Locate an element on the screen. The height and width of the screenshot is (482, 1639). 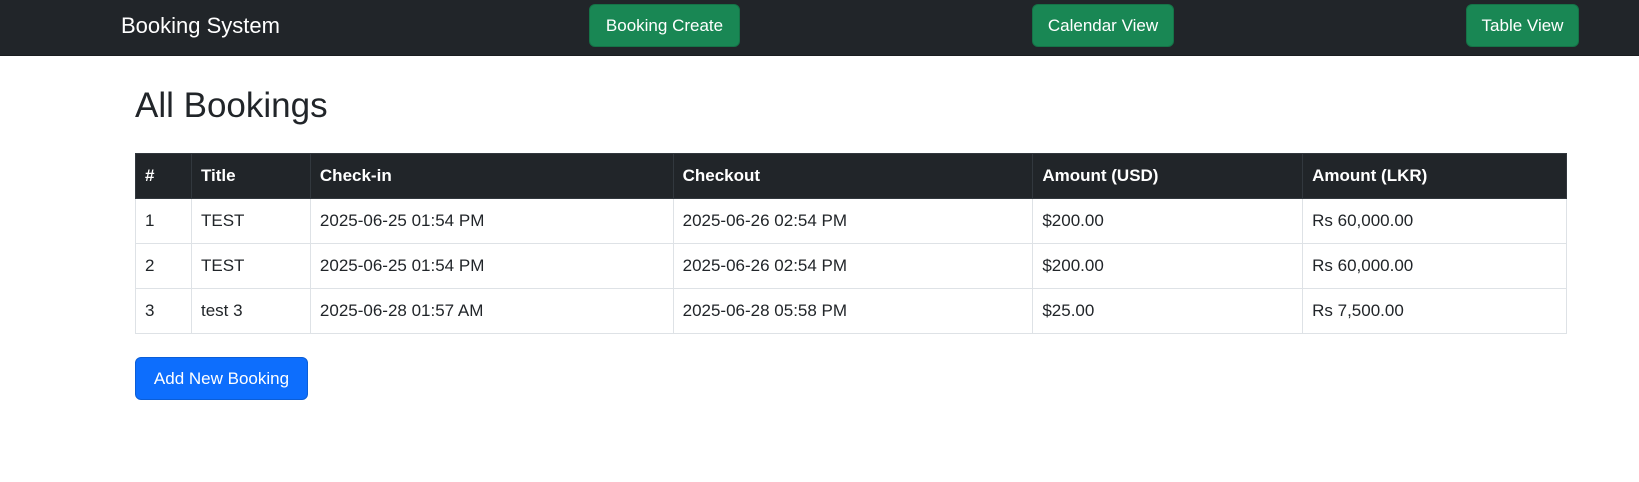
table-view-button: Table View is located at coordinates (1522, 25).